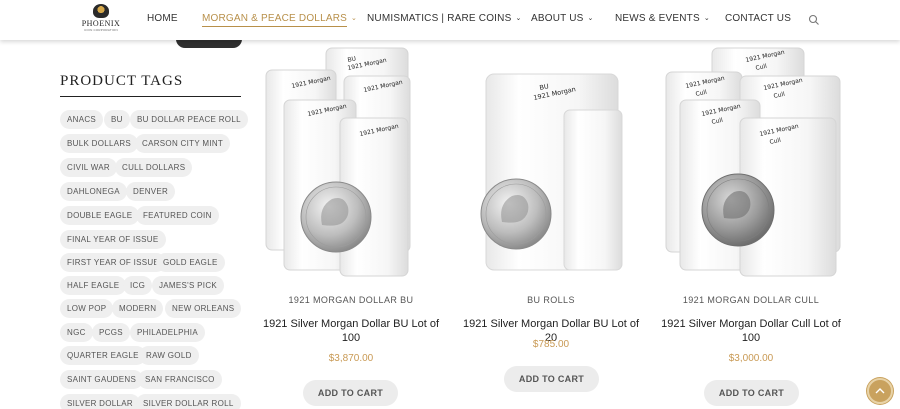  Describe the element at coordinates (82, 119) in the screenshot. I see `tag-anacs: ANACS` at that location.